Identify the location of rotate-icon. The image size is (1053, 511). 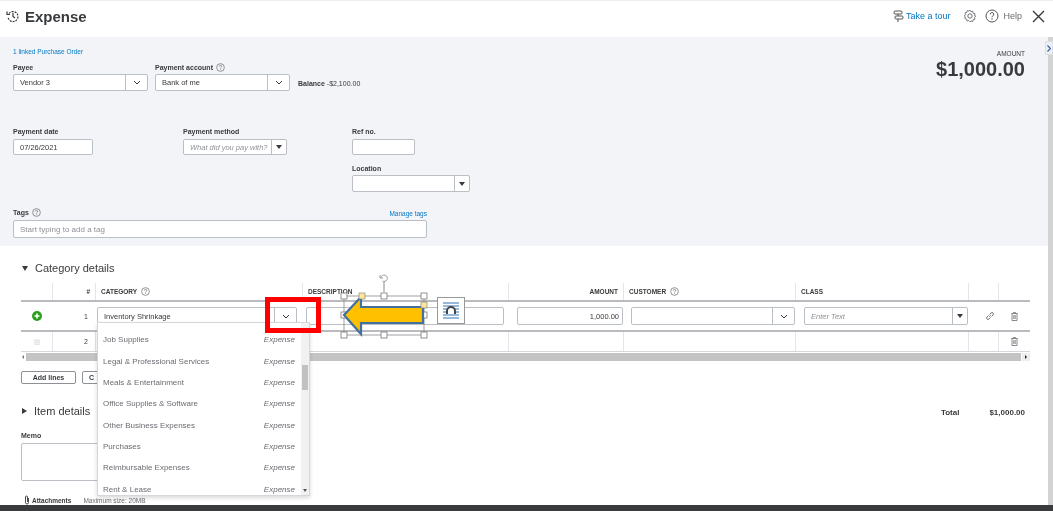
(383, 283).